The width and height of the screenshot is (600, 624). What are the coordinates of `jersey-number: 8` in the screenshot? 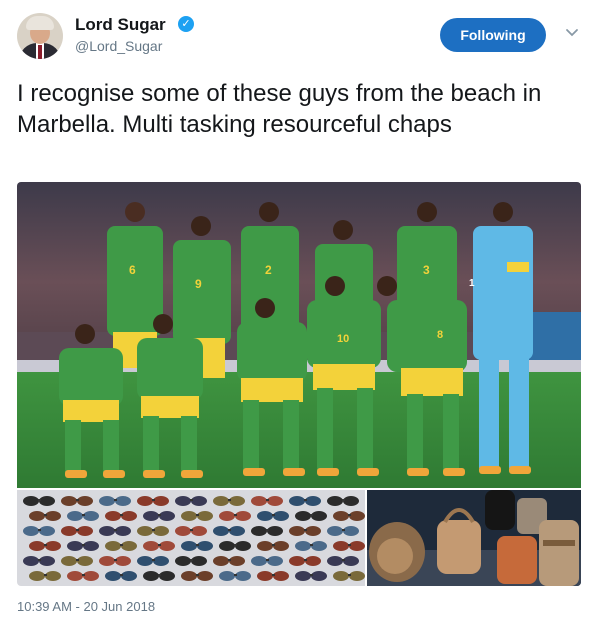 It's located at (440, 335).